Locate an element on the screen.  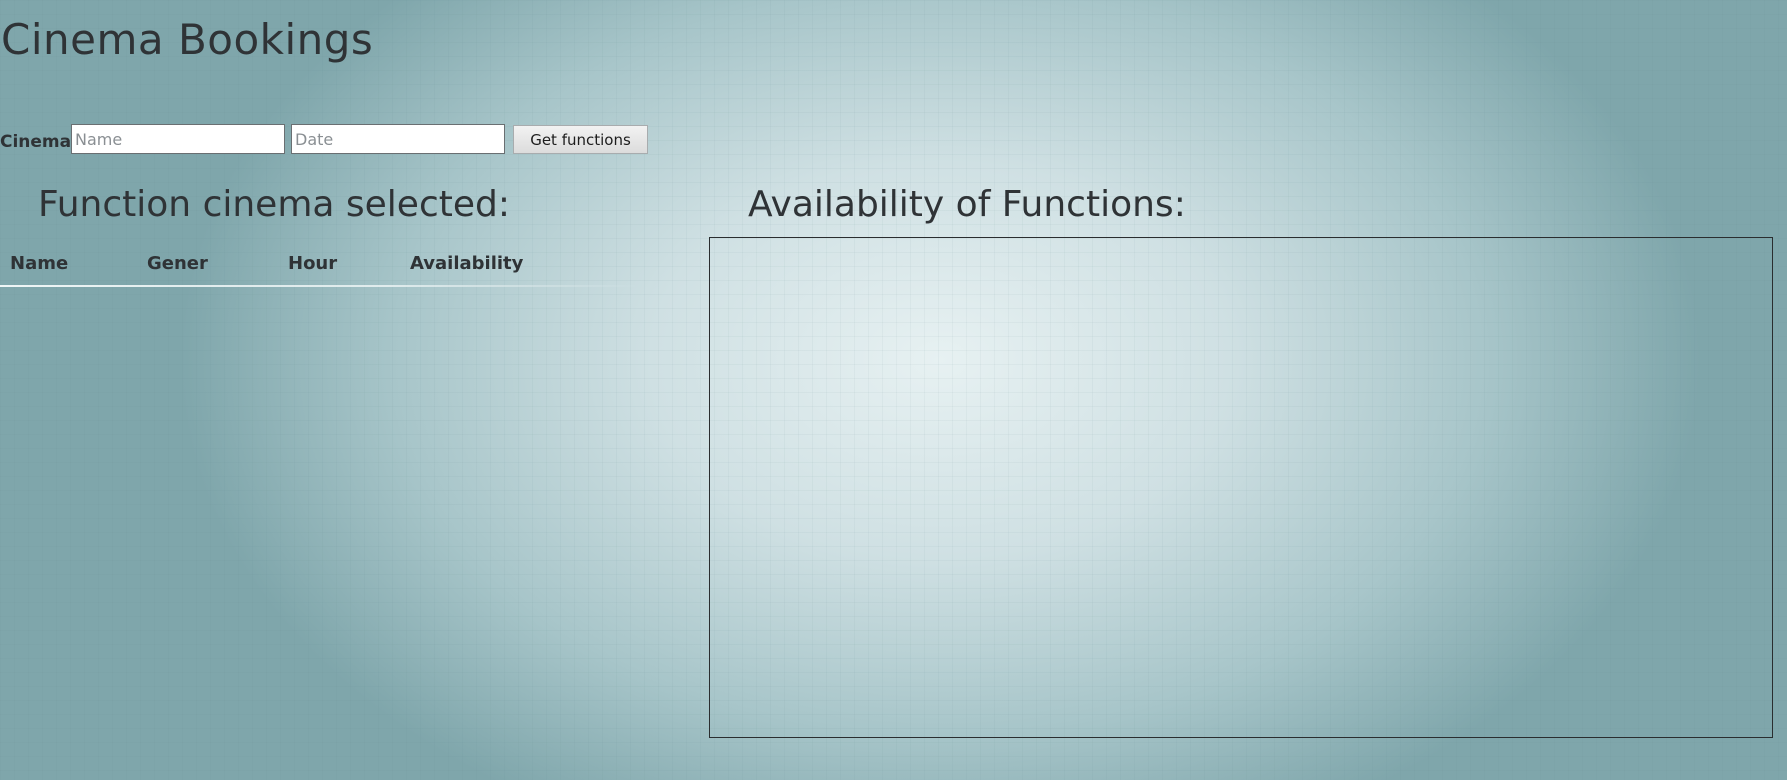
functions-section-title: Function cinema selected: is located at coordinates (274, 204).